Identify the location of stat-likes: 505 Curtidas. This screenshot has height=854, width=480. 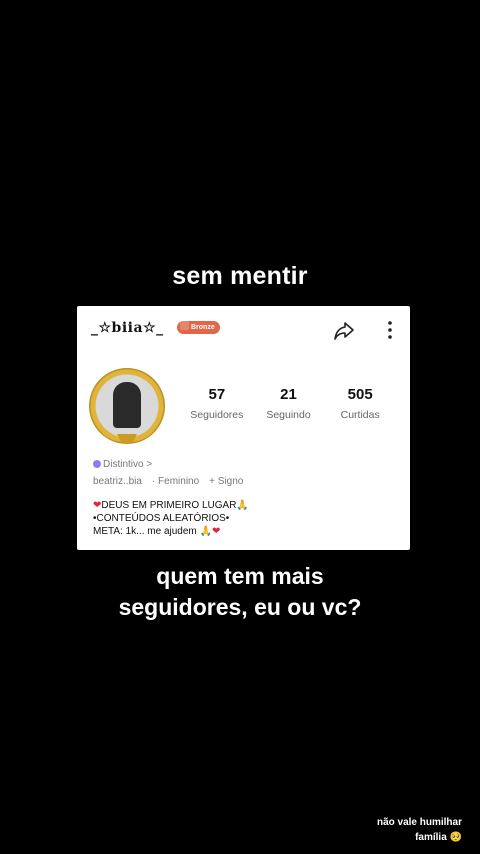
(360, 403).